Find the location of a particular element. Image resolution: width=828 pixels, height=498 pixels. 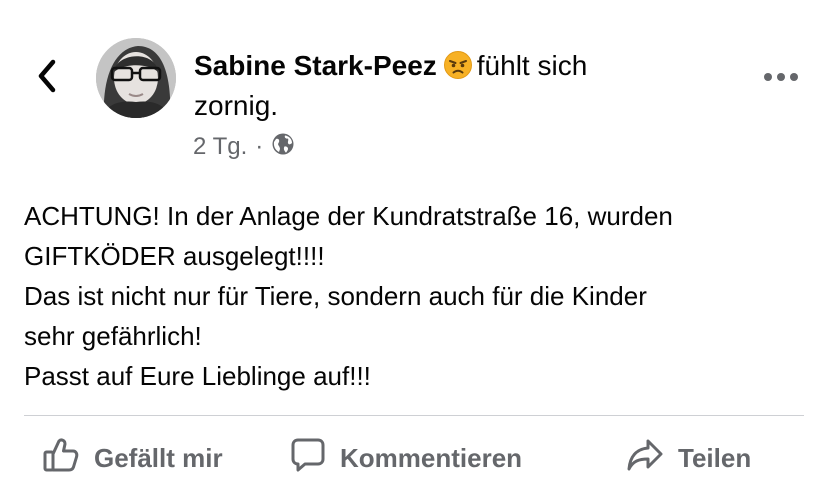

more-options-button is located at coordinates (781, 78).